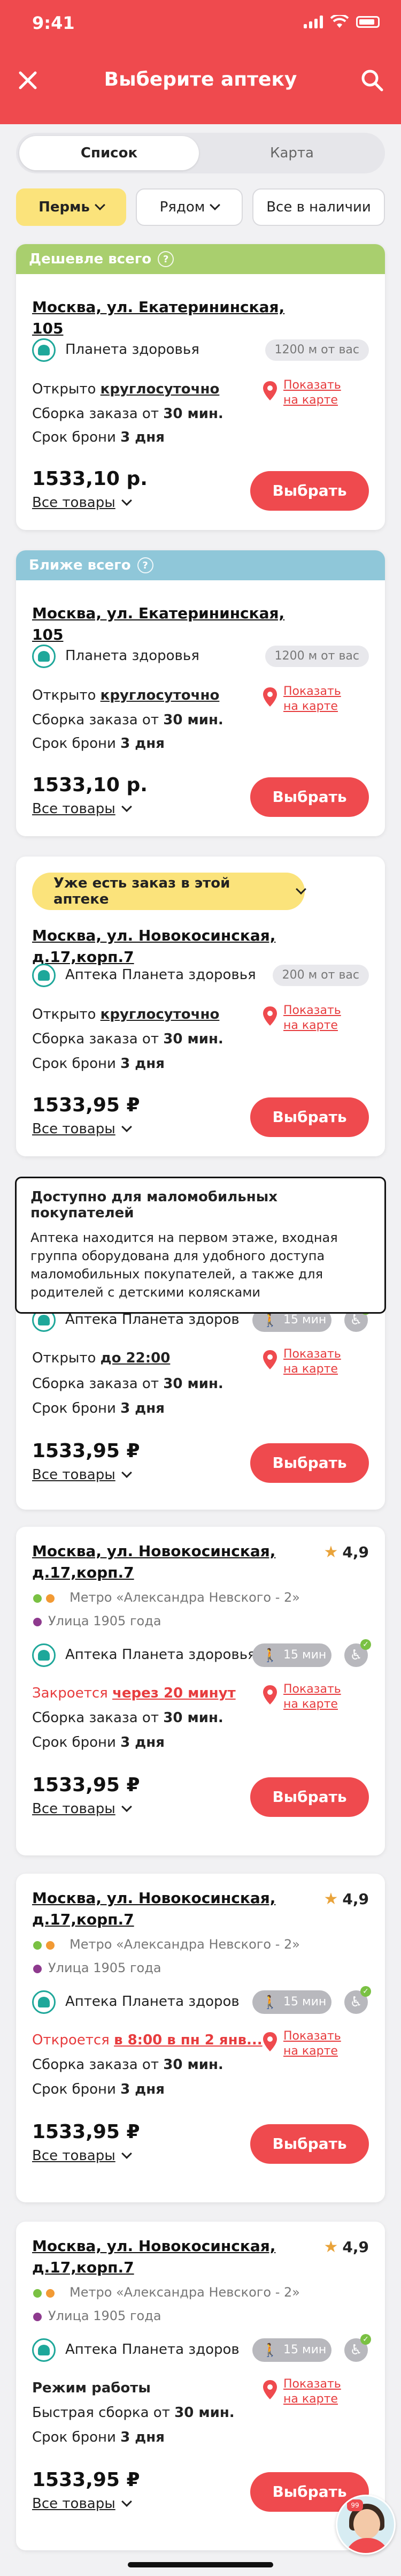  Describe the element at coordinates (80, 565) in the screenshot. I see `badge-label: Ближе всего` at that location.